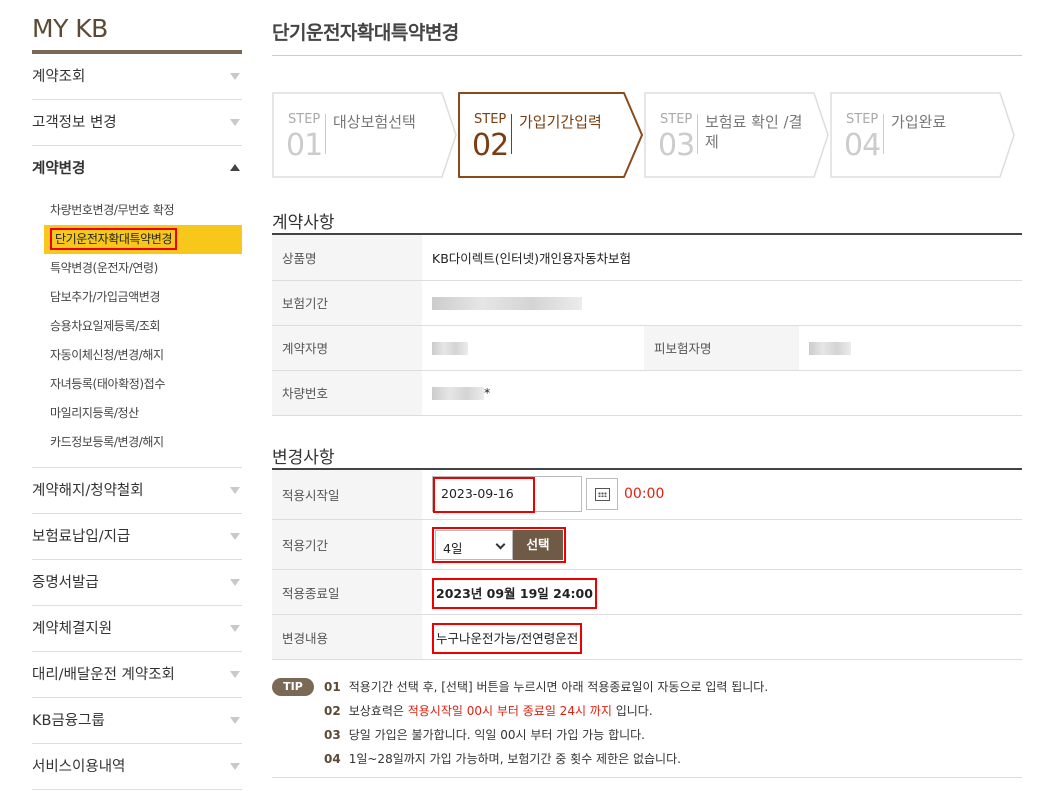  Describe the element at coordinates (347, 637) in the screenshot. I see `change-content-label: 변경내용` at that location.